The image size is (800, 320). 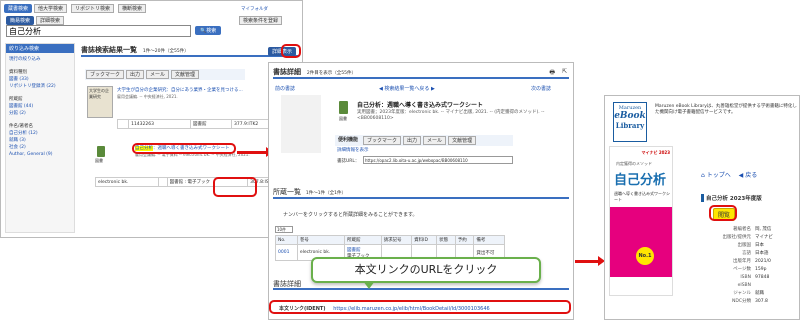 What do you see at coordinates (645, 256) in the screenshot?
I see `cover-yellow-badge: No.1` at bounding box center [645, 256].